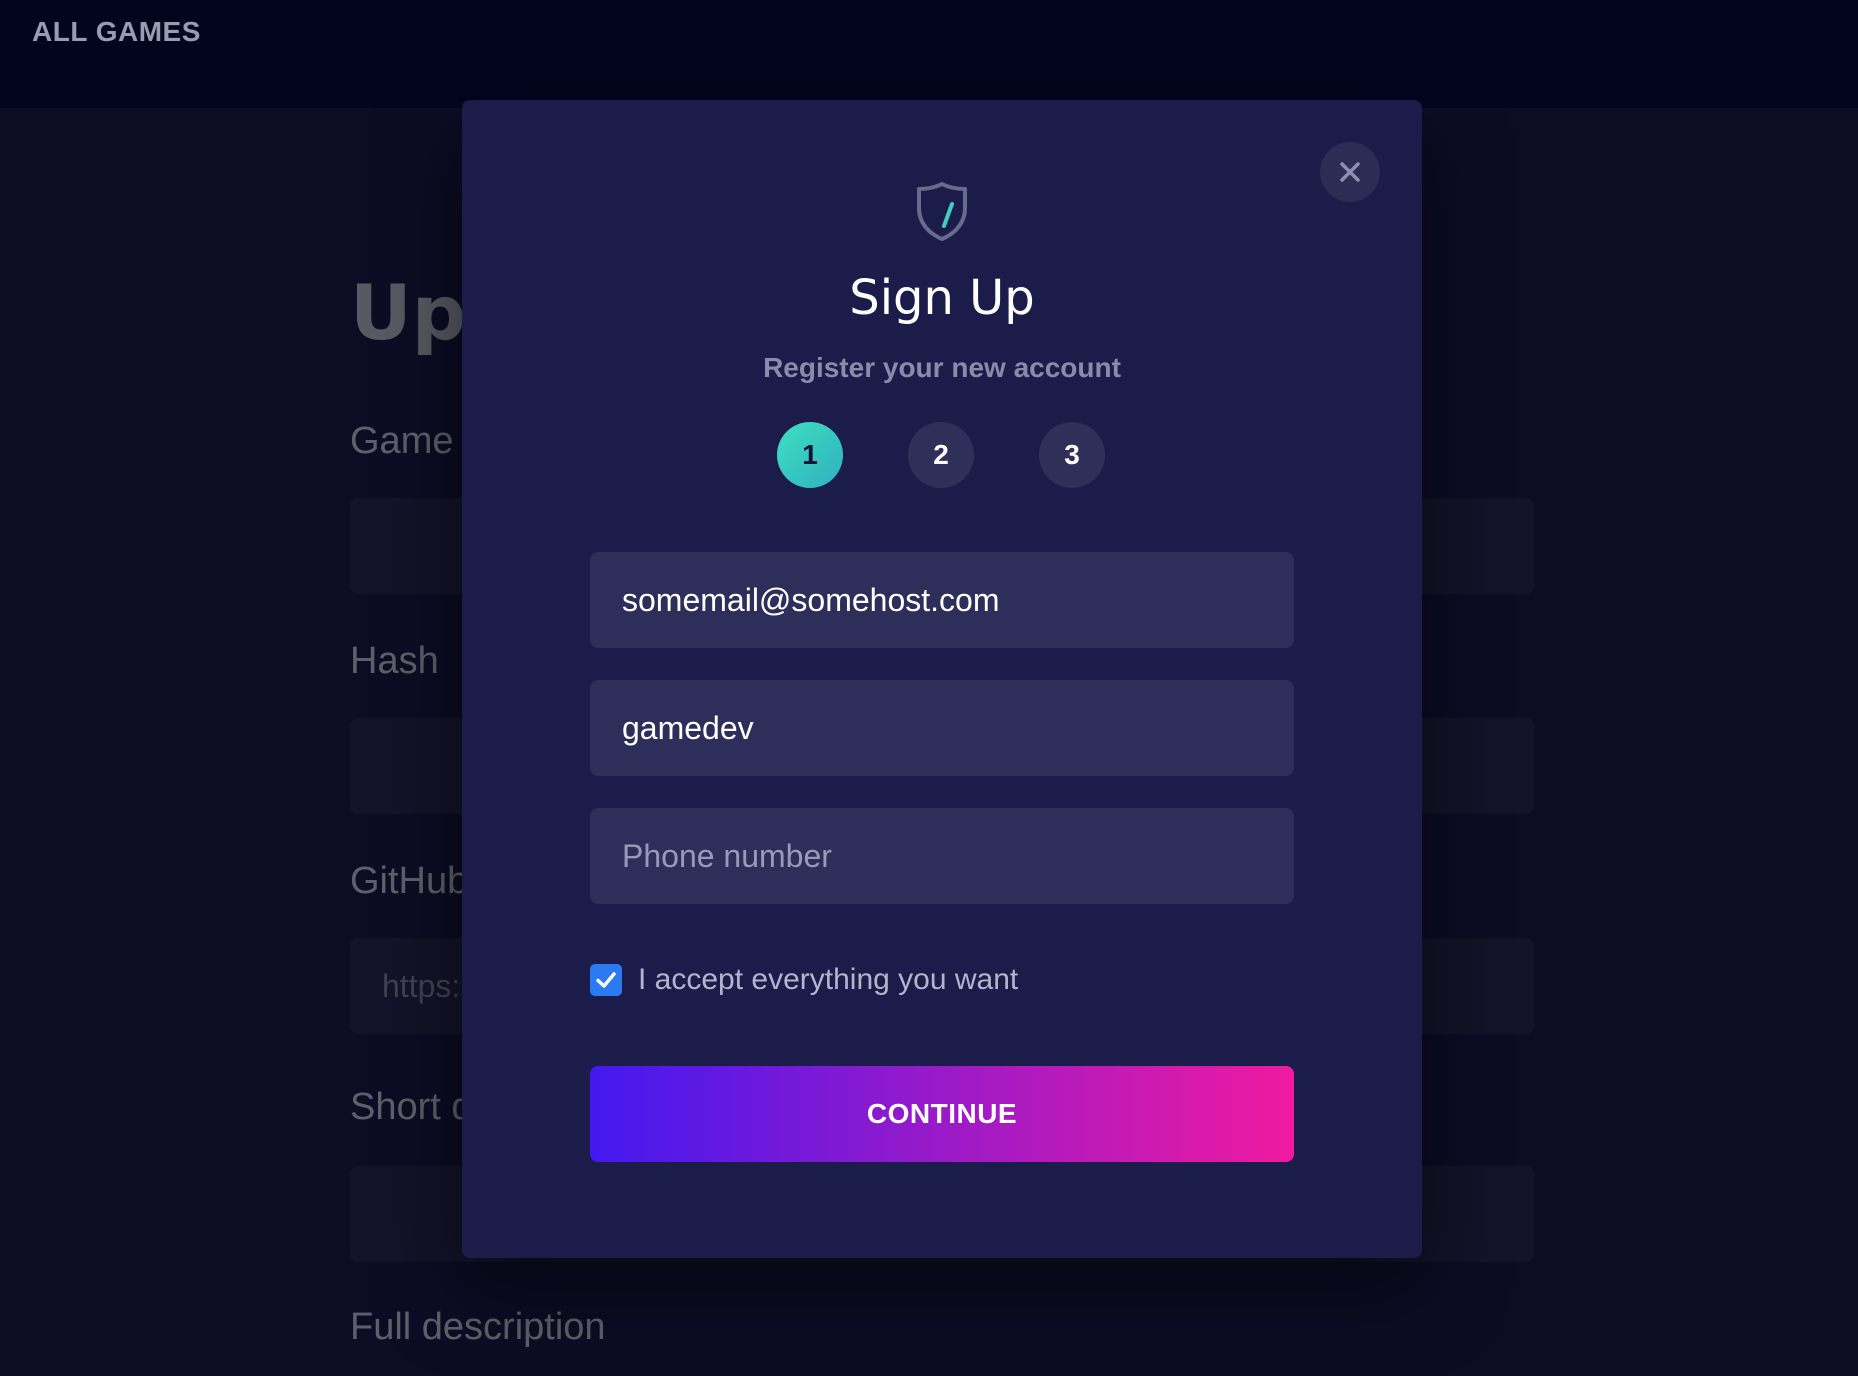 The image size is (1858, 1376). I want to click on terms-label: I accept everything you want, so click(828, 979).